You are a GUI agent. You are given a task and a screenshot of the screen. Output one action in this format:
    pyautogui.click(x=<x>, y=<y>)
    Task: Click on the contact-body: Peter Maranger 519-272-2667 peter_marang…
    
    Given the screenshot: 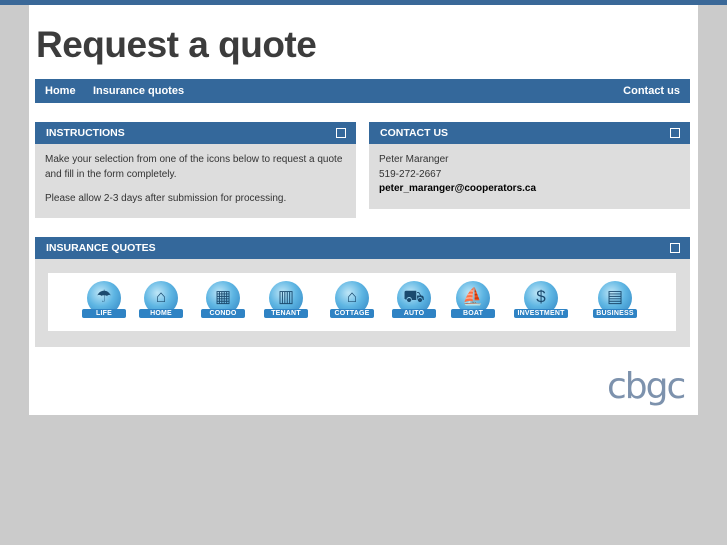 What is the action you would take?
    pyautogui.click(x=529, y=175)
    